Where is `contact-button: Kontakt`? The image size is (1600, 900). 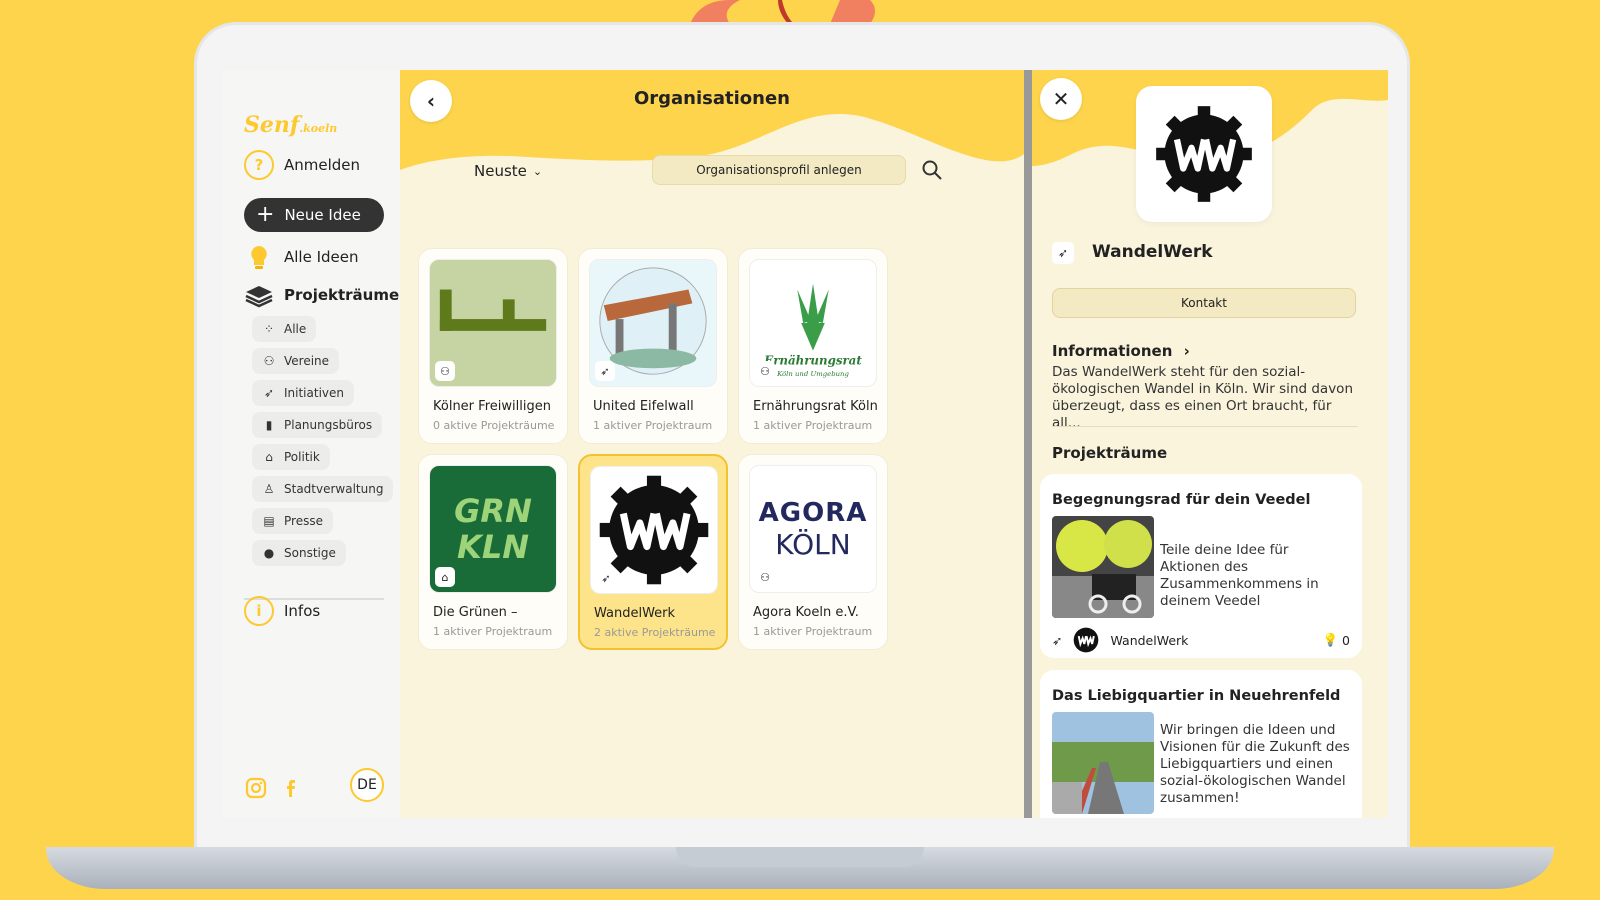
contact-button: Kontakt is located at coordinates (1204, 303).